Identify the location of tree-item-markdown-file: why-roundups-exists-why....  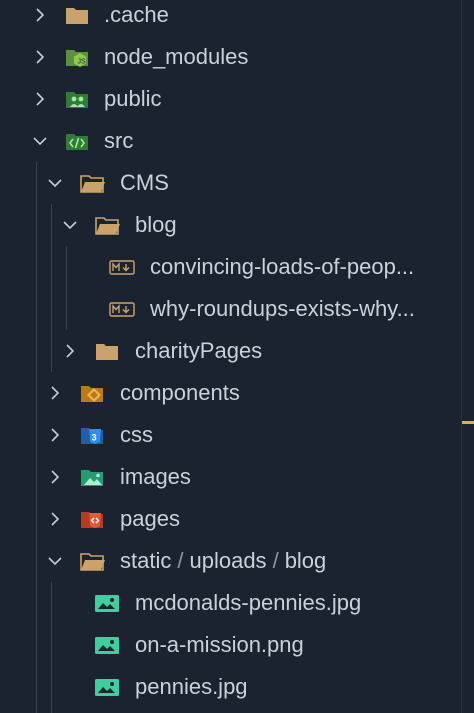
(231, 309).